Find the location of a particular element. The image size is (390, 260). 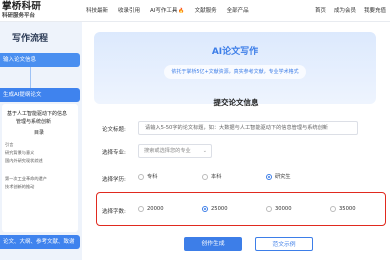

major-placeholder: 搜索或选择您的专业 is located at coordinates (167, 151).